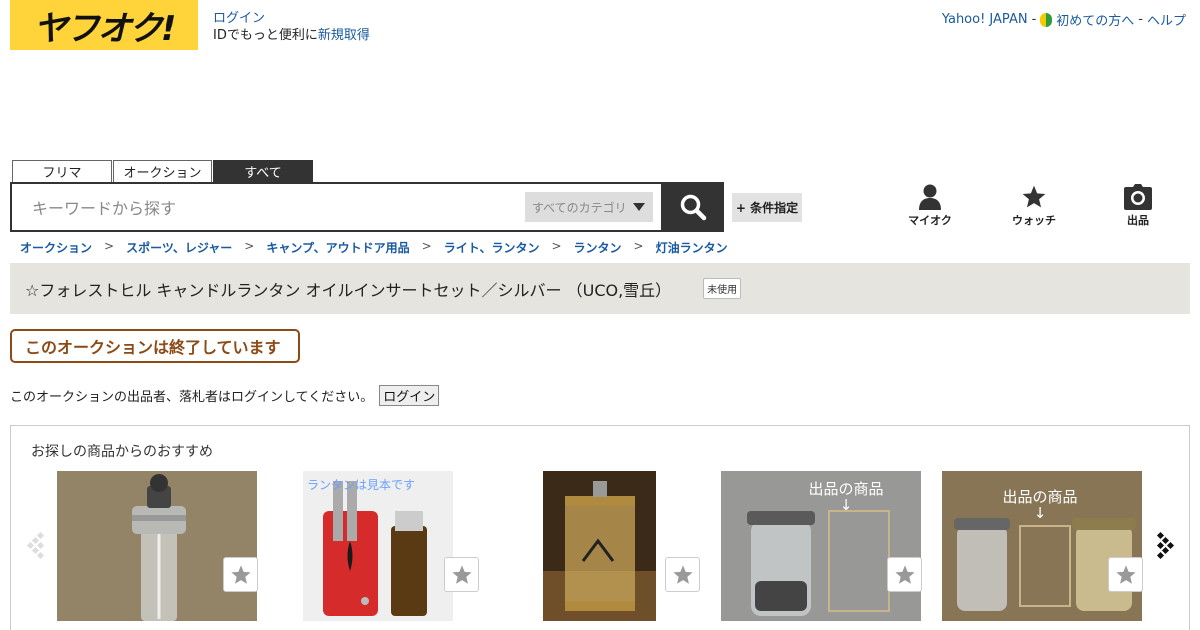 The image size is (1200, 630). I want to click on photo-caption: ランタンは見本です, so click(361, 485).